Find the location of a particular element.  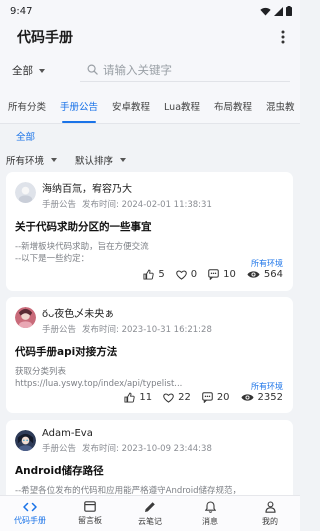

nav-message-board: 留言板 is located at coordinates (90, 513).